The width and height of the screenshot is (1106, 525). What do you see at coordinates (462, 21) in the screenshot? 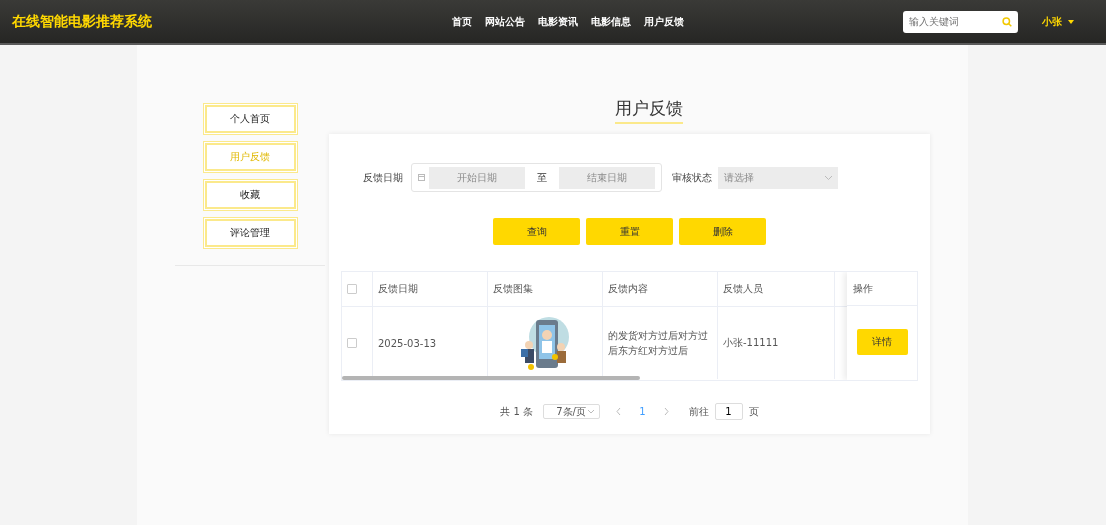
I see `nav-link: 首页` at bounding box center [462, 21].